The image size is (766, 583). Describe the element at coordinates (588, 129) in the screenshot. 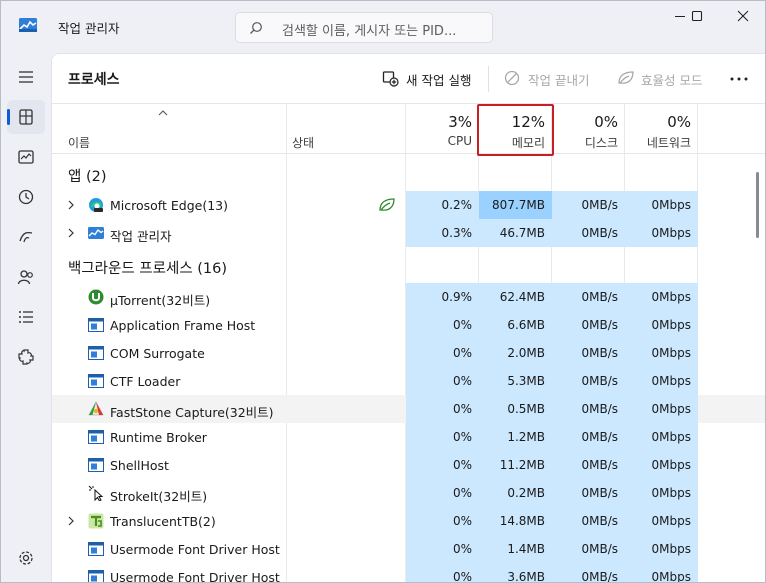

I see `column-header-disk: 0% 디스크` at that location.